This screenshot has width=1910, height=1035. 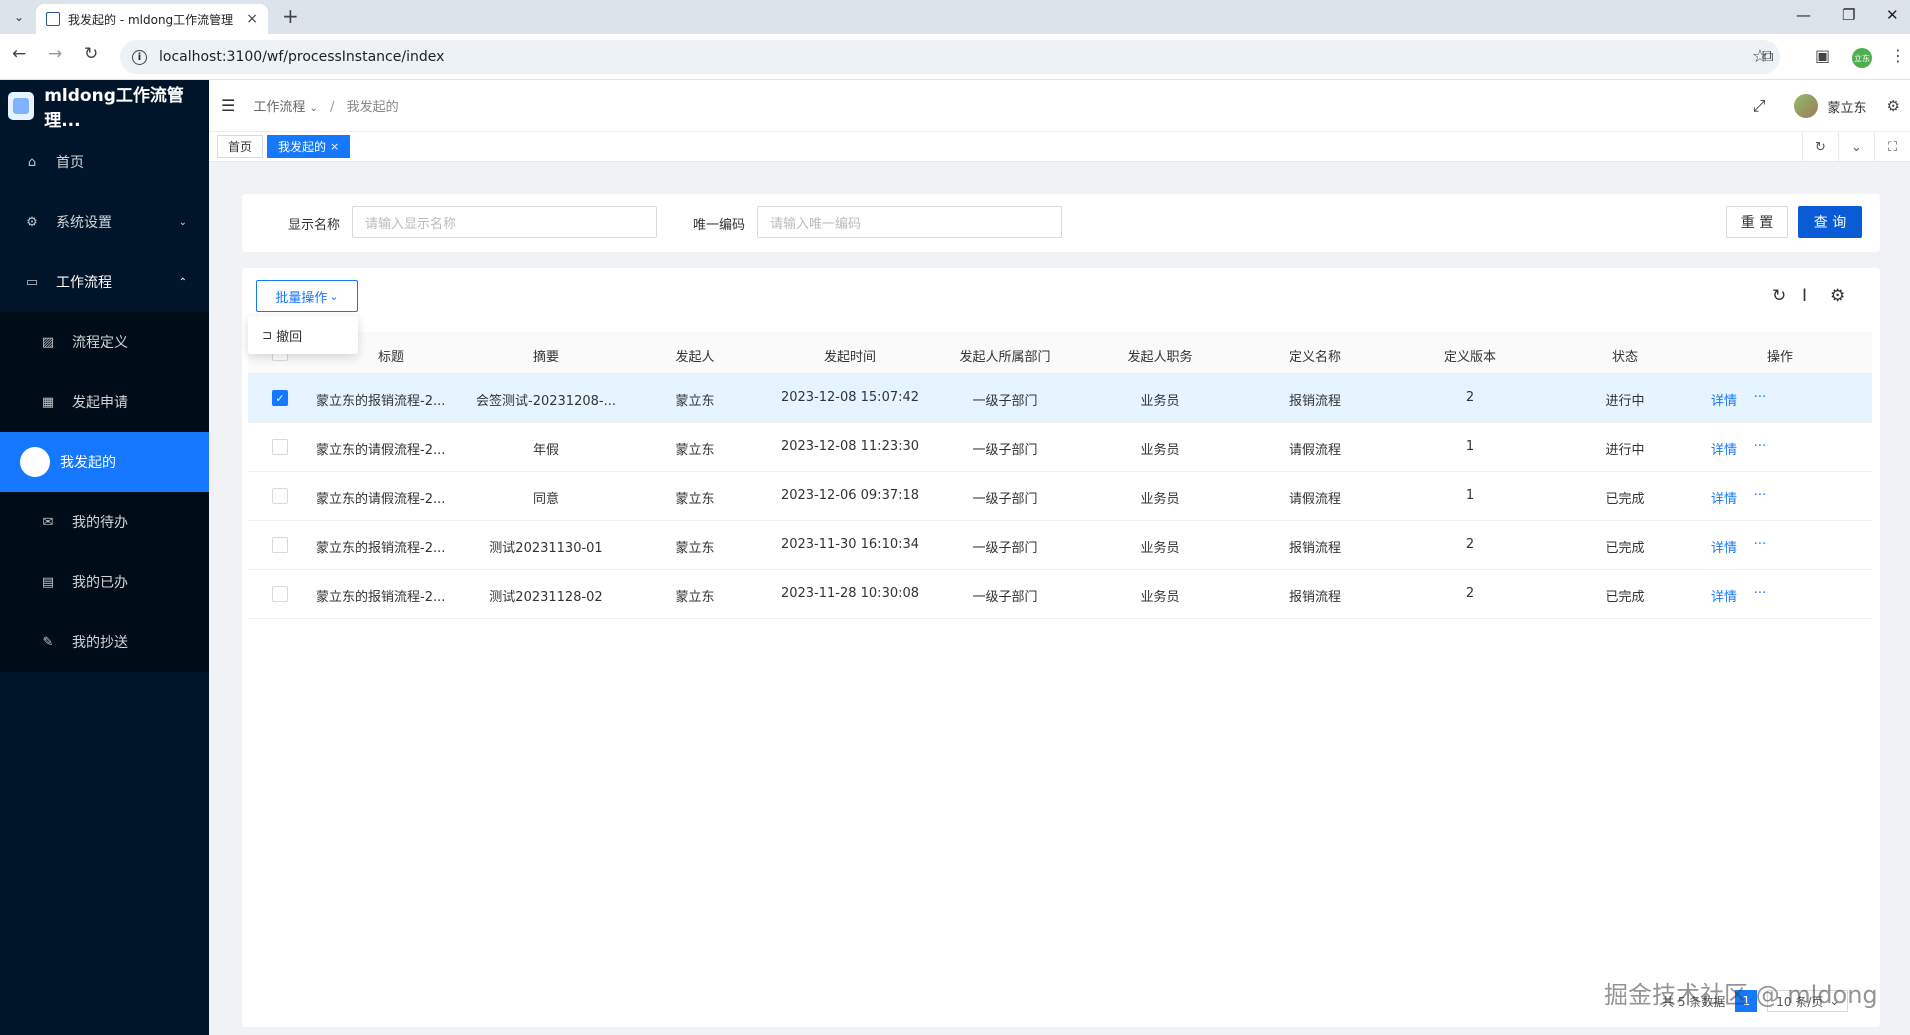 What do you see at coordinates (325, 105) in the screenshot?
I see `breadcrumb: 工作流程 ⌄ / 我发起的` at bounding box center [325, 105].